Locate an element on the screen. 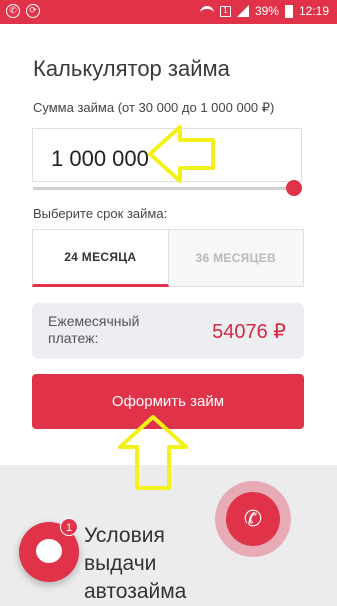 This screenshot has width=337, height=606. sum-slider-track is located at coordinates (164, 188).